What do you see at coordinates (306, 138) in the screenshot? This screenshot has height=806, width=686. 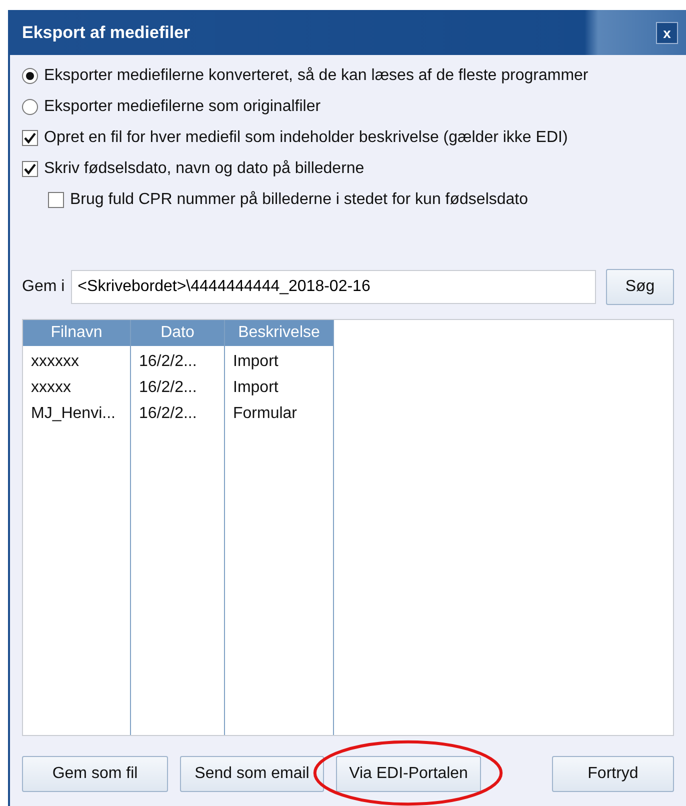 I see `option-label: Opret en fil for hver mediefil som indeholder beskrivelse (gælder ikke EDI)` at bounding box center [306, 138].